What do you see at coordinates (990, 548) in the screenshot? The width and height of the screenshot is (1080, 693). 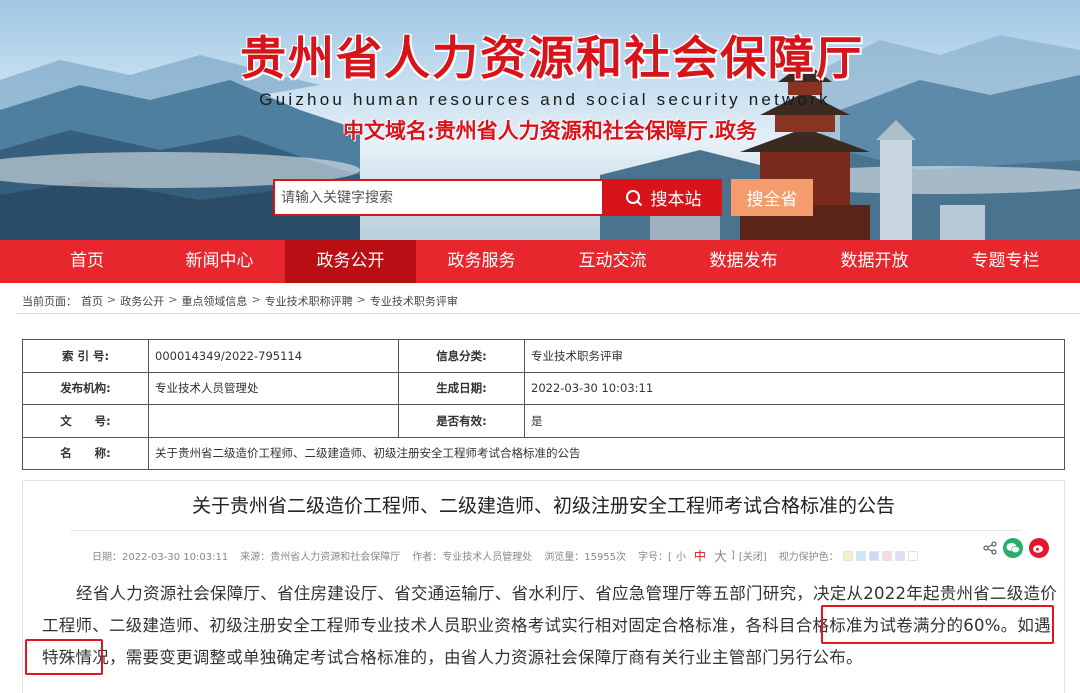 I see `share-icon` at bounding box center [990, 548].